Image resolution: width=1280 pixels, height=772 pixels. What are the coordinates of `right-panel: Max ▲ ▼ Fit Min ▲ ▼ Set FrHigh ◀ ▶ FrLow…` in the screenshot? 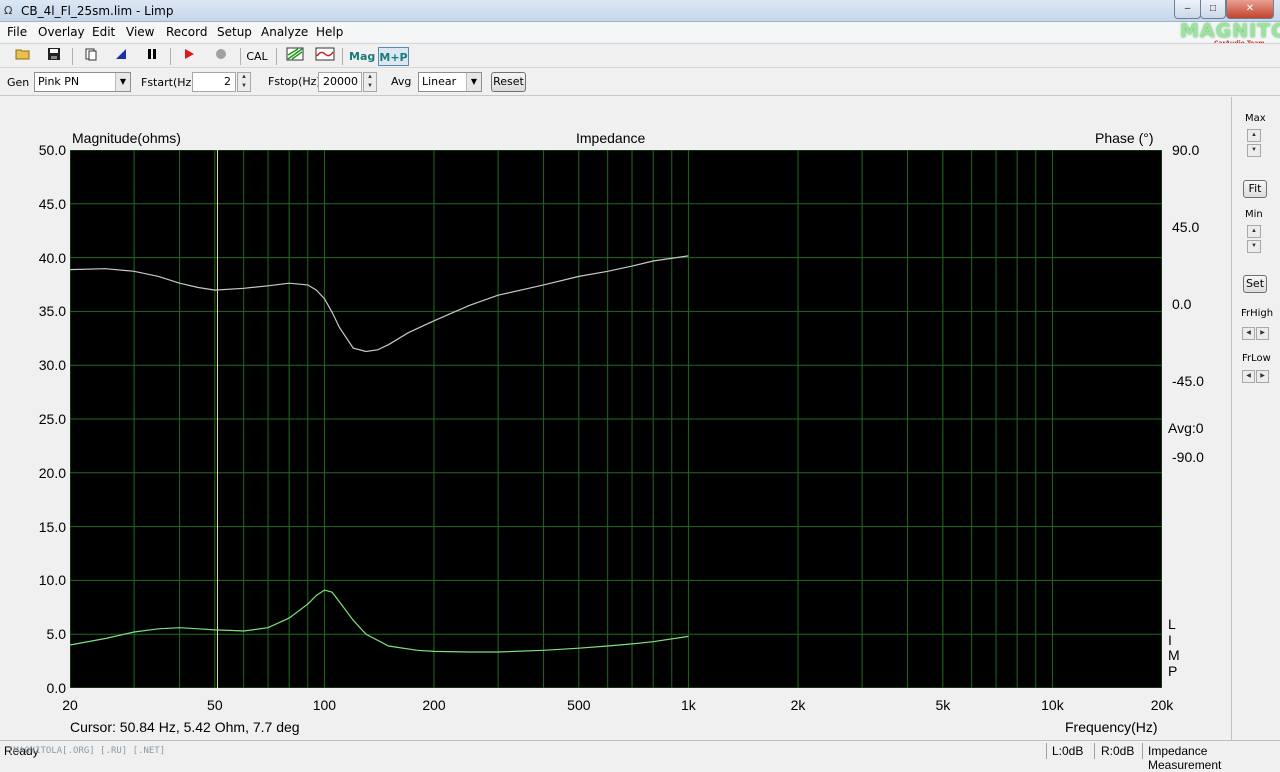 It's located at (1256, 418).